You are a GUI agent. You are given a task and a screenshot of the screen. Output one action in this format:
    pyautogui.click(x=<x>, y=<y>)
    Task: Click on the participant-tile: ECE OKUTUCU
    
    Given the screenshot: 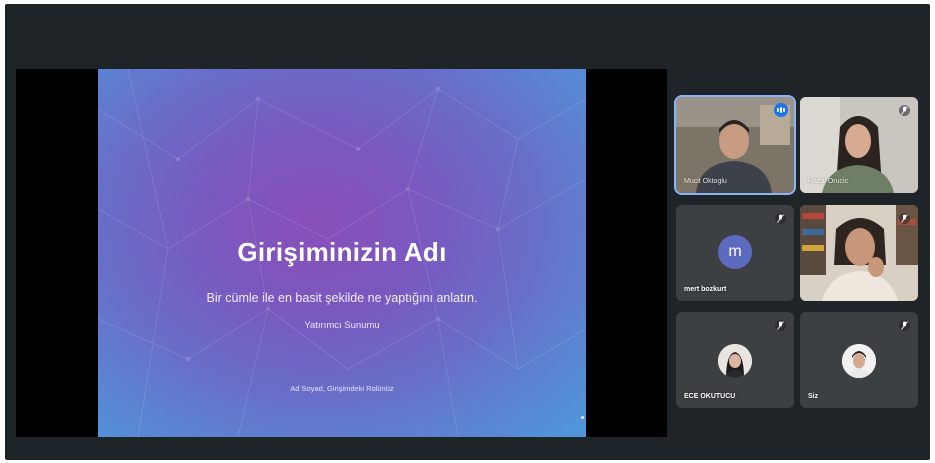 What is the action you would take?
    pyautogui.click(x=735, y=360)
    